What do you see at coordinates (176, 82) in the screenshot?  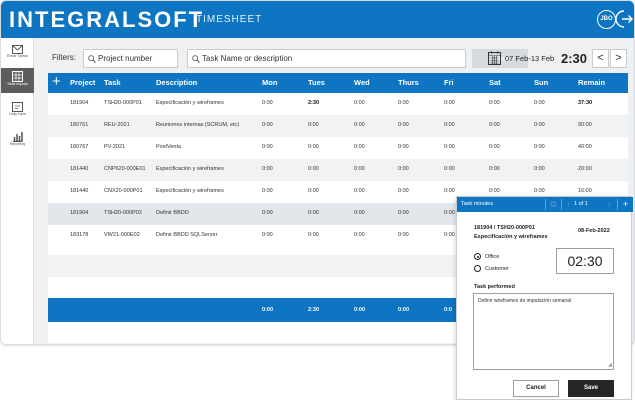 I see `col-description: Description` at bounding box center [176, 82].